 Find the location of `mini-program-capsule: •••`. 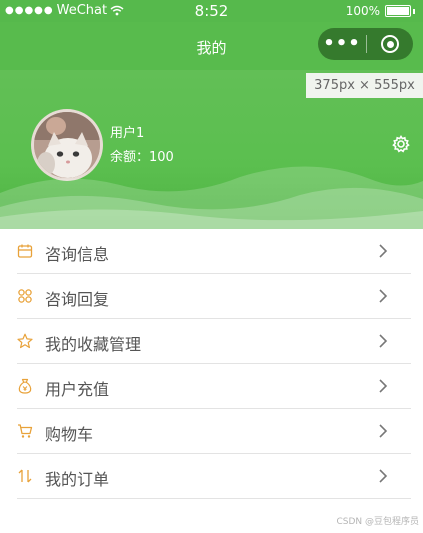

mini-program-capsule: ••• is located at coordinates (365, 44).